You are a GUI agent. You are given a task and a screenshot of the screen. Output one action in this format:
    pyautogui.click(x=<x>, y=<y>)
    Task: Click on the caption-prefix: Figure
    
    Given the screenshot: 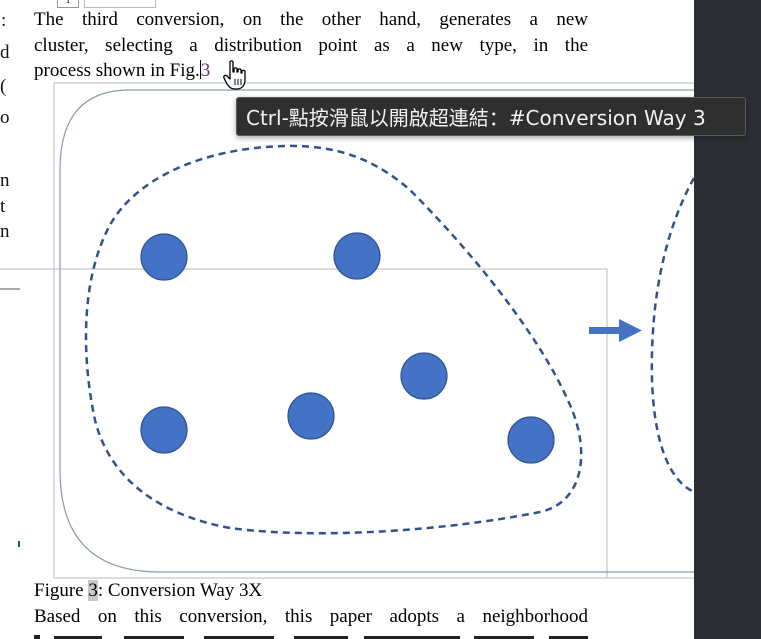 What is the action you would take?
    pyautogui.click(x=61, y=590)
    